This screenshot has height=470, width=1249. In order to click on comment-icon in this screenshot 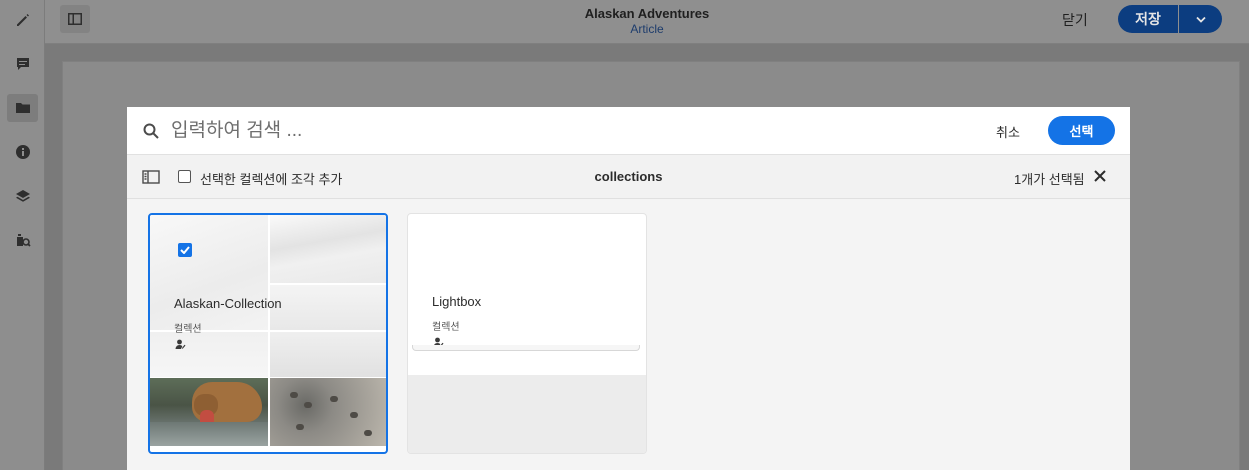, I will do `click(22, 64)`.